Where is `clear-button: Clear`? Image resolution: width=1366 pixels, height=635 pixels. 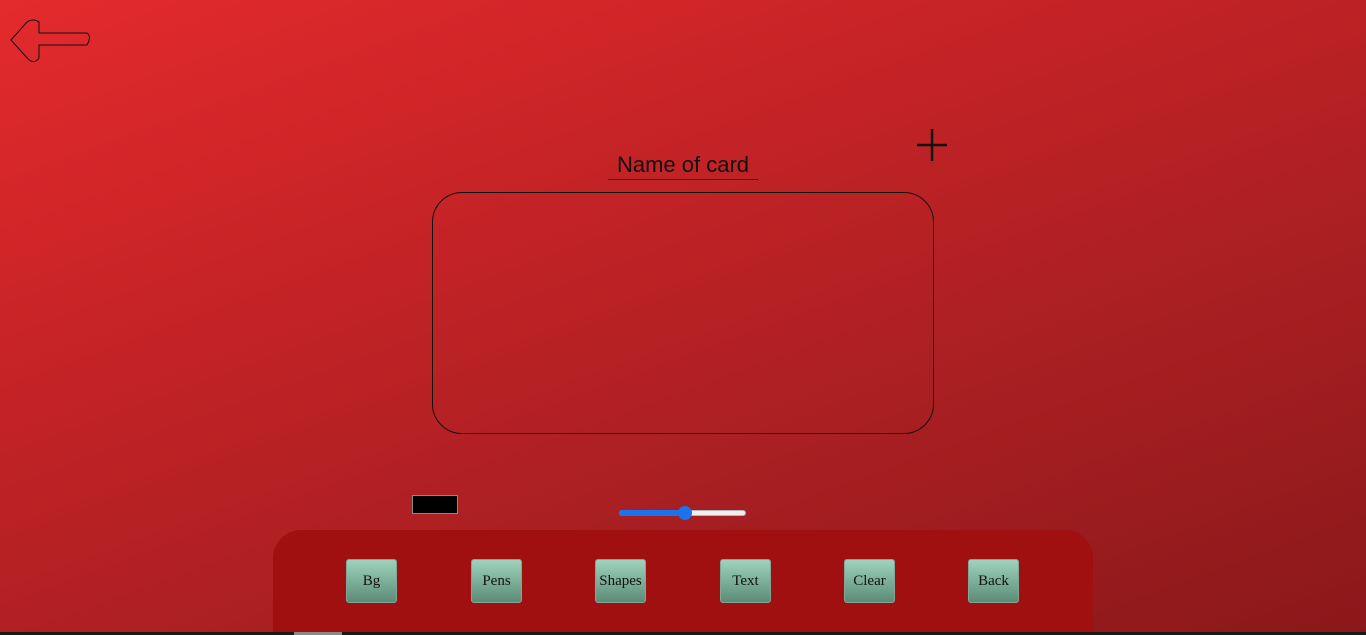 clear-button: Clear is located at coordinates (869, 581).